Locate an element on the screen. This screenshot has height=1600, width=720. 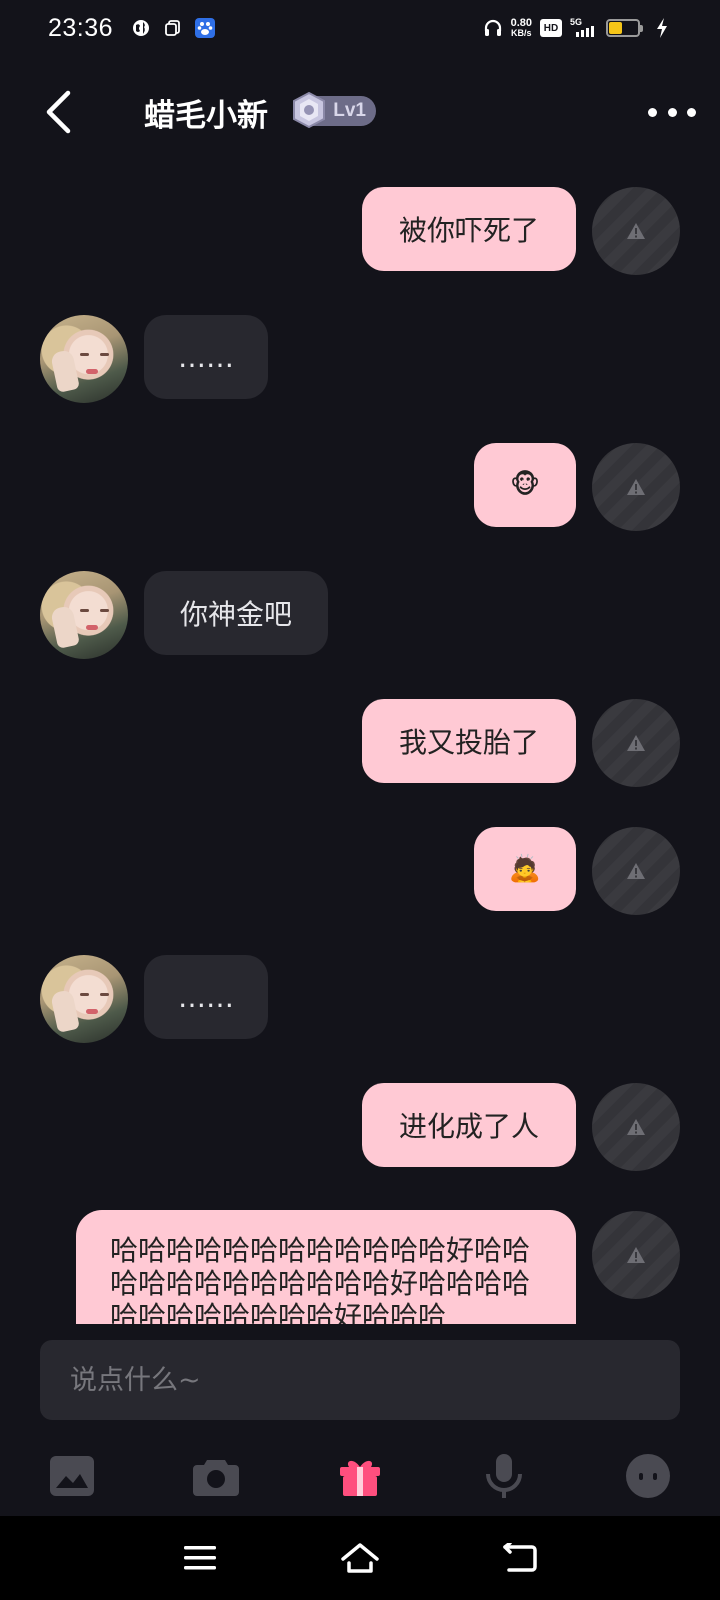
emoji-button is located at coordinates (648, 1476).